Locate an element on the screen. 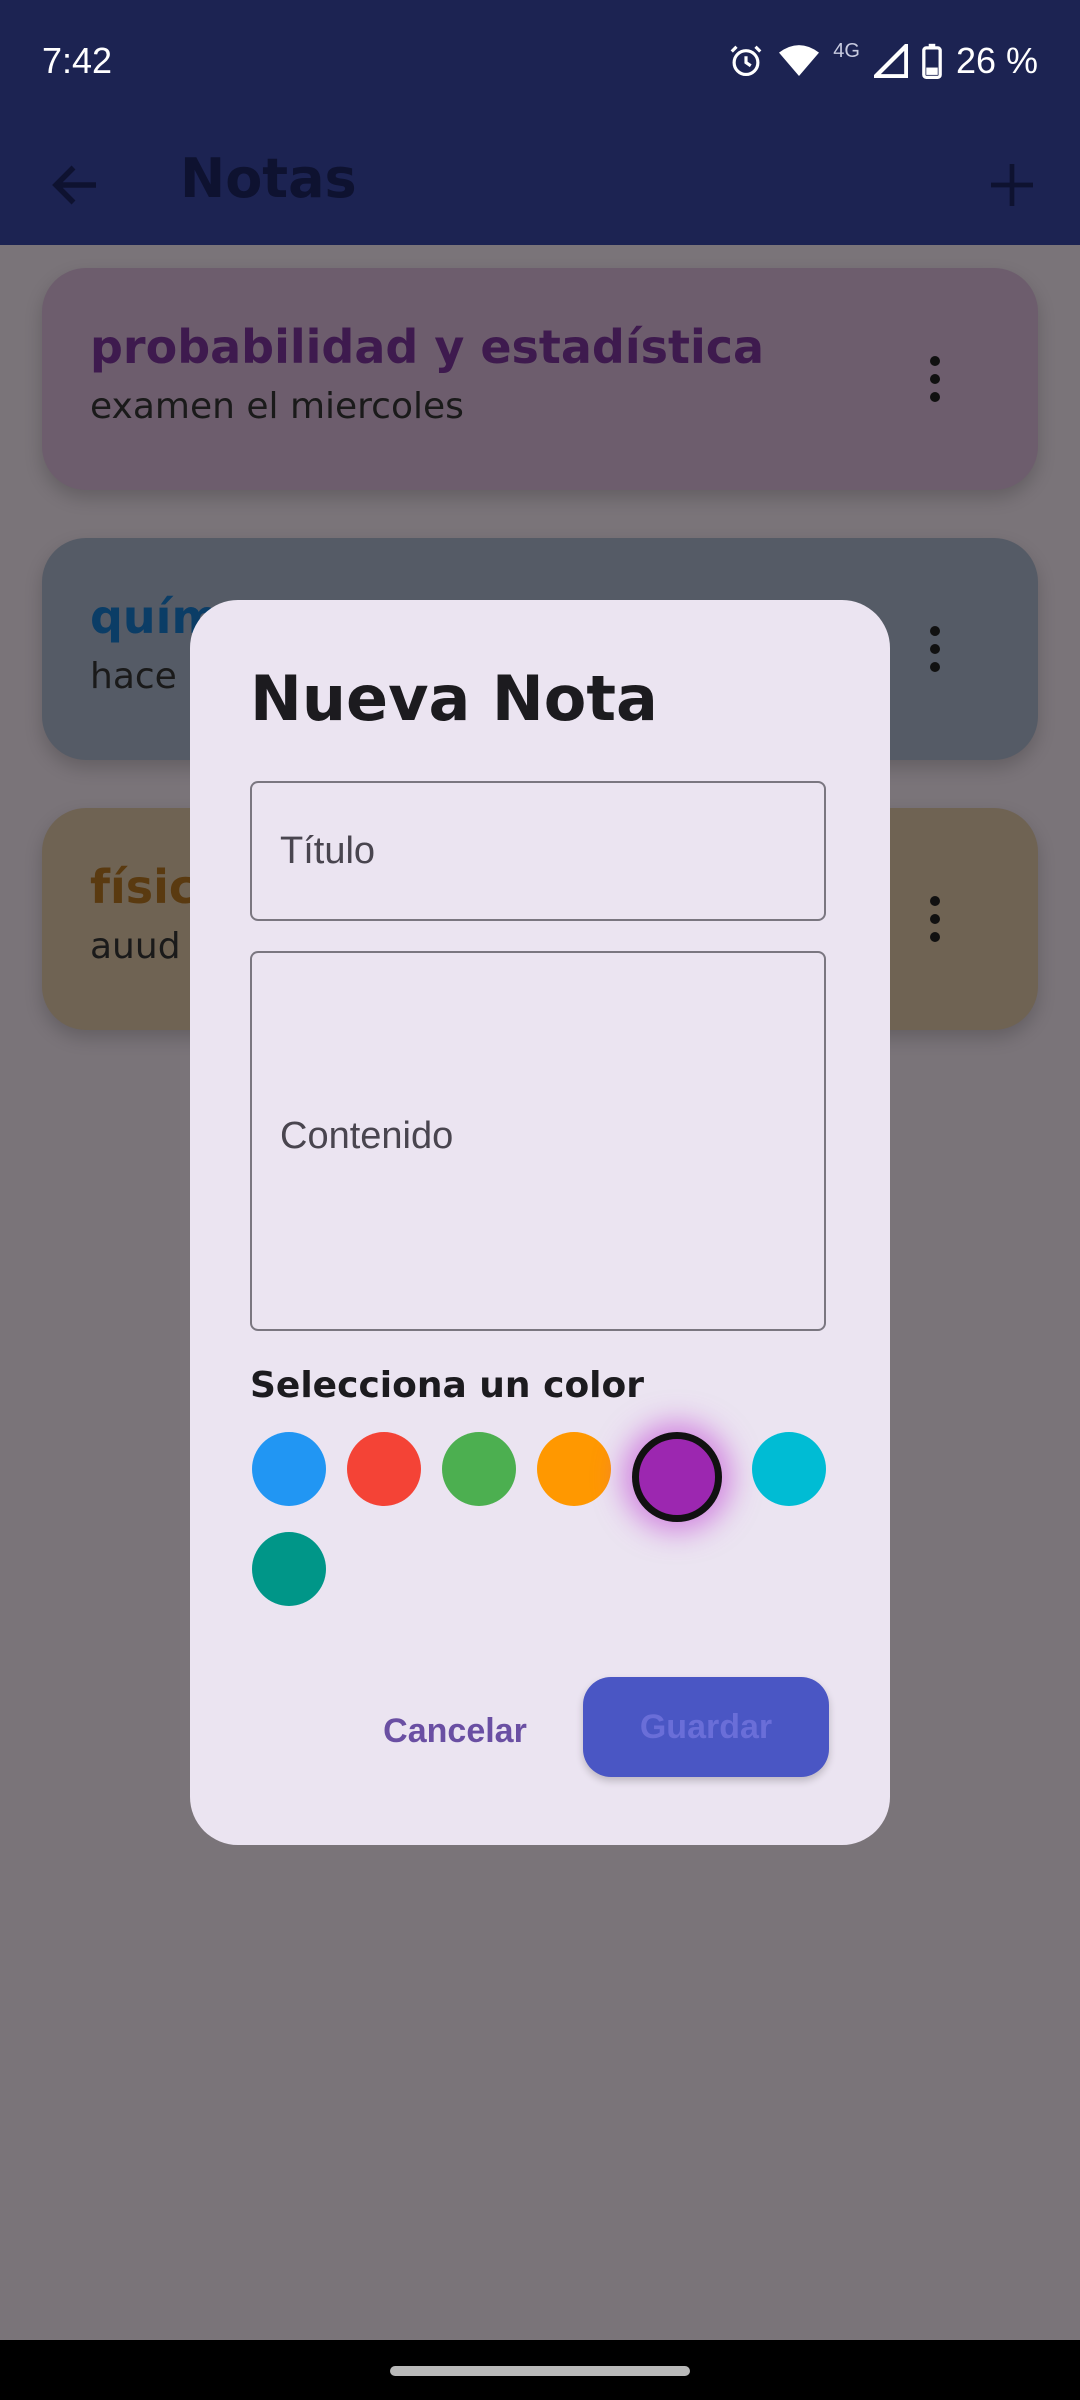 Image resolution: width=1080 pixels, height=2400 pixels. note-content: hace is located at coordinates (133, 676).